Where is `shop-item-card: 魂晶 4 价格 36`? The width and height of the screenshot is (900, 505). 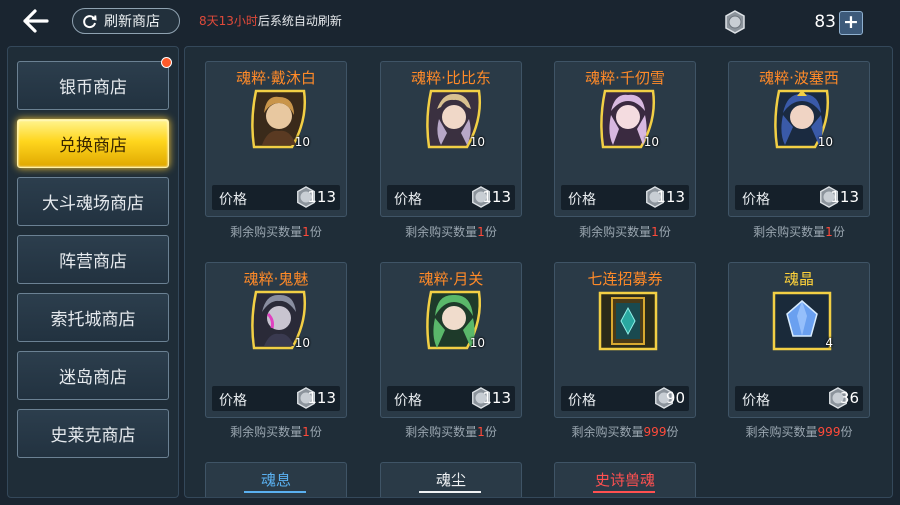 shop-item-card: 魂晶 4 价格 36 is located at coordinates (799, 340).